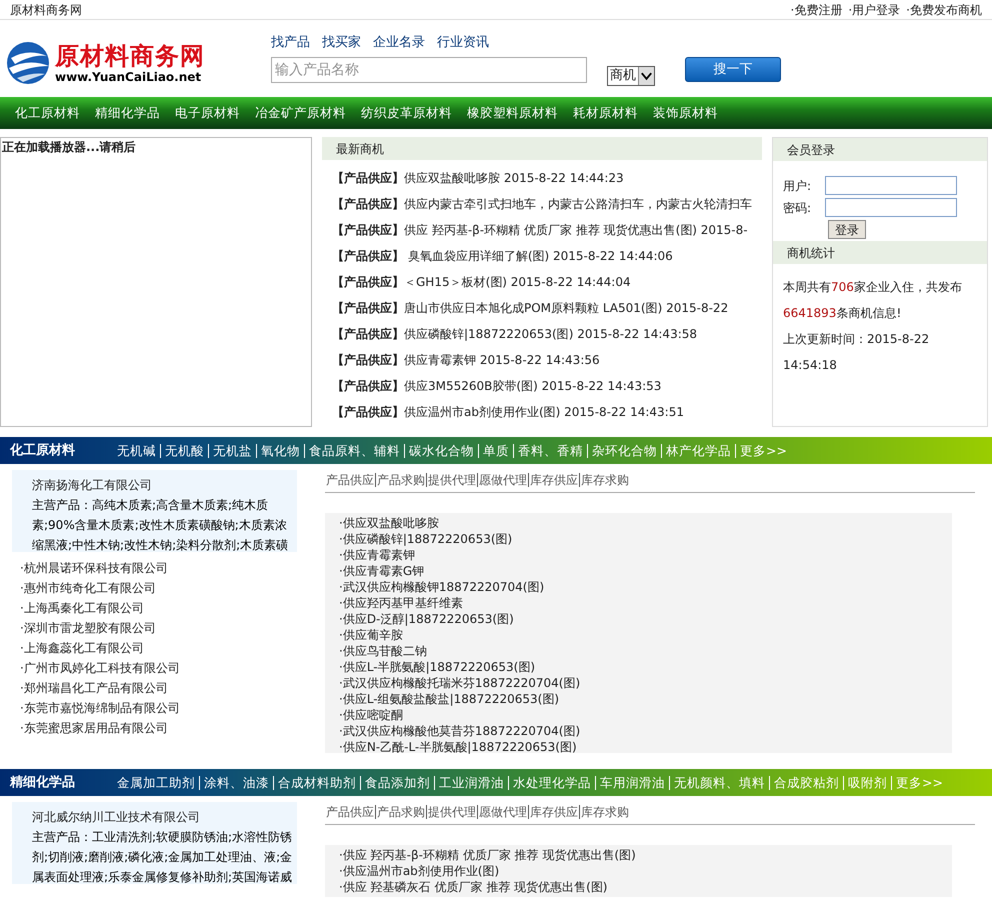 The width and height of the screenshot is (992, 902). What do you see at coordinates (874, 9) in the screenshot?
I see `top-link: ·用户登录` at bounding box center [874, 9].